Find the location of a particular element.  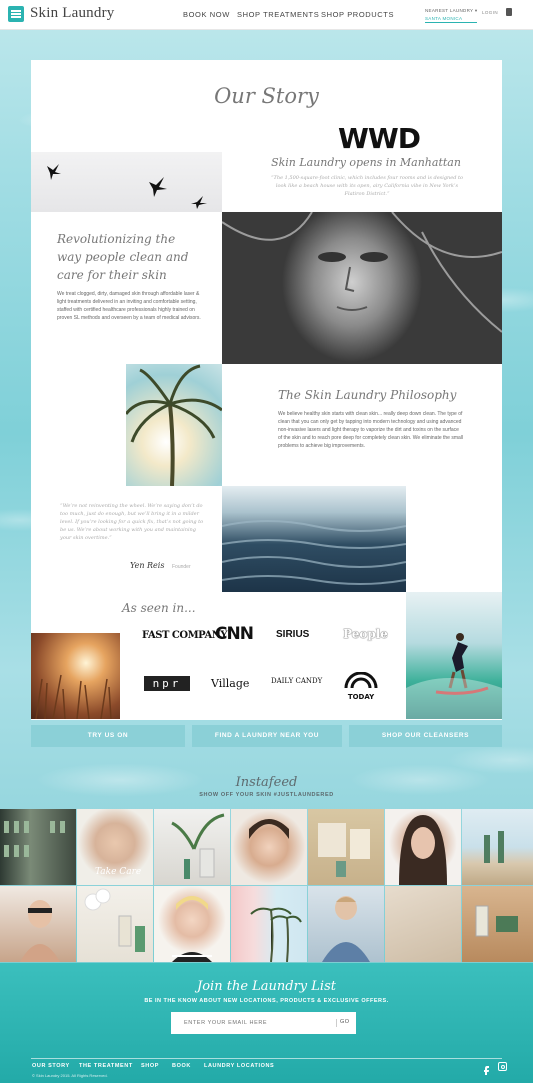

nearest-laundry-select: NEAREST LAUNDRY ▾ SANTA MONICA is located at coordinates (451, 15).